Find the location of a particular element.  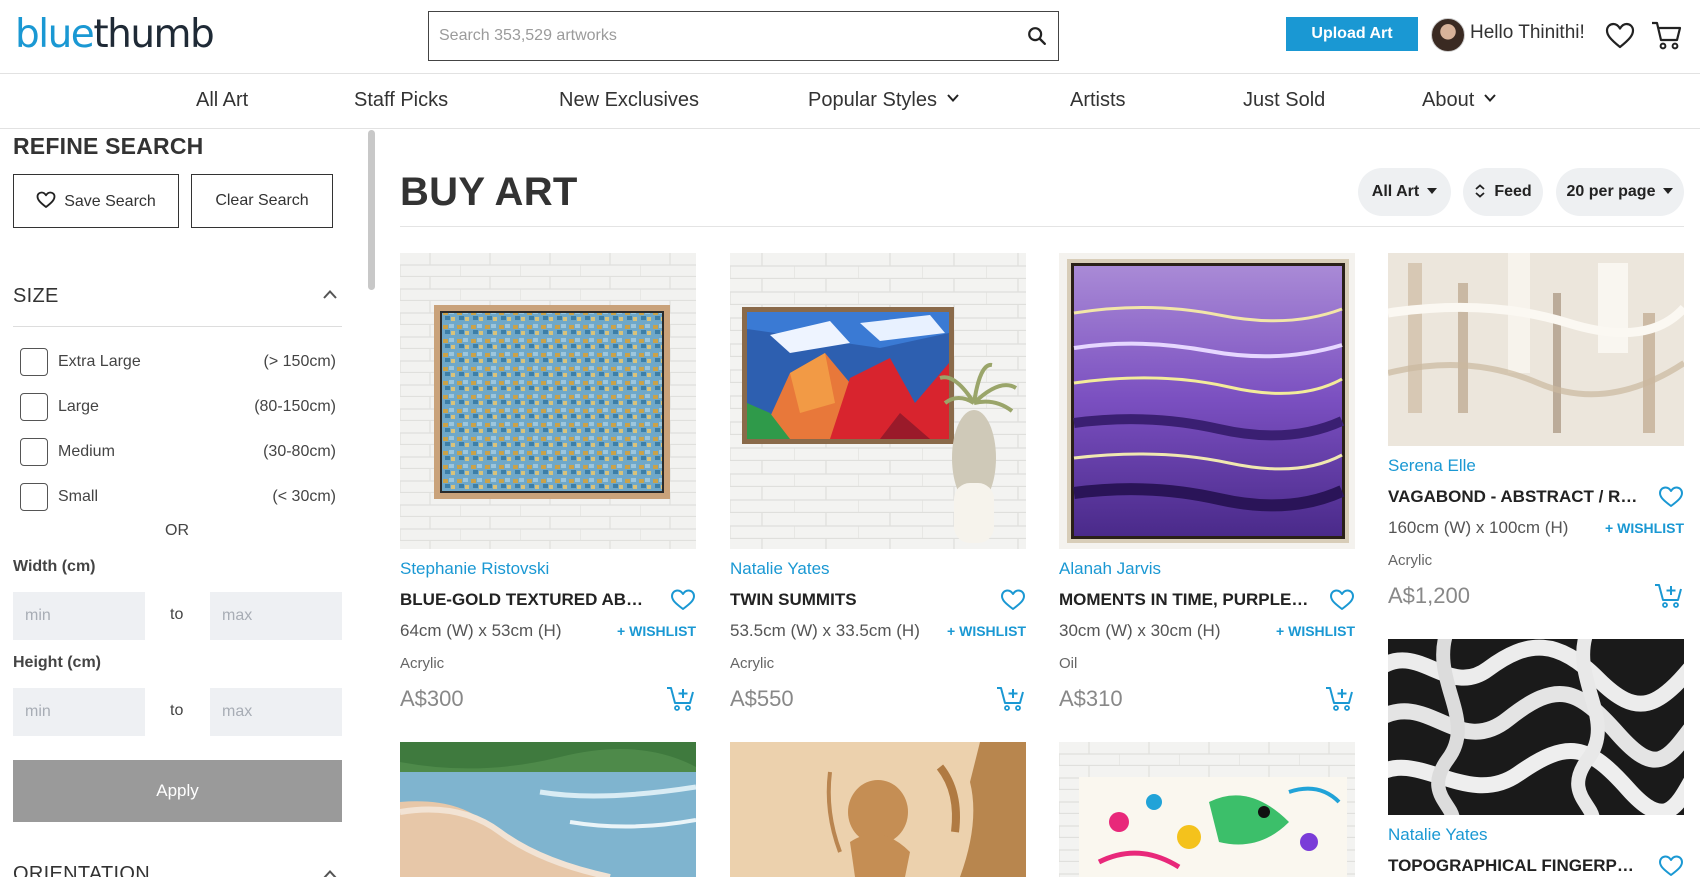

height-label: Height (cm) is located at coordinates (57, 662).